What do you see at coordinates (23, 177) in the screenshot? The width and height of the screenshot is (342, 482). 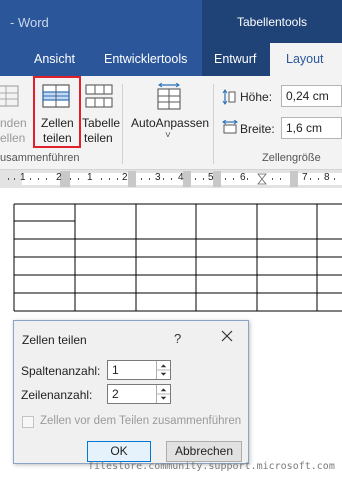 I see `ruler-label-1: 1` at bounding box center [23, 177].